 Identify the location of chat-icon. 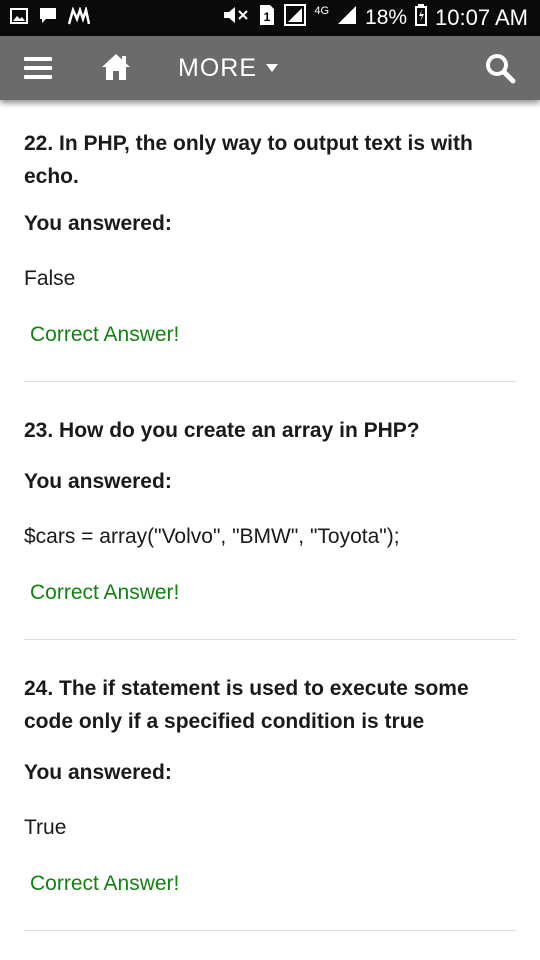
(48, 18).